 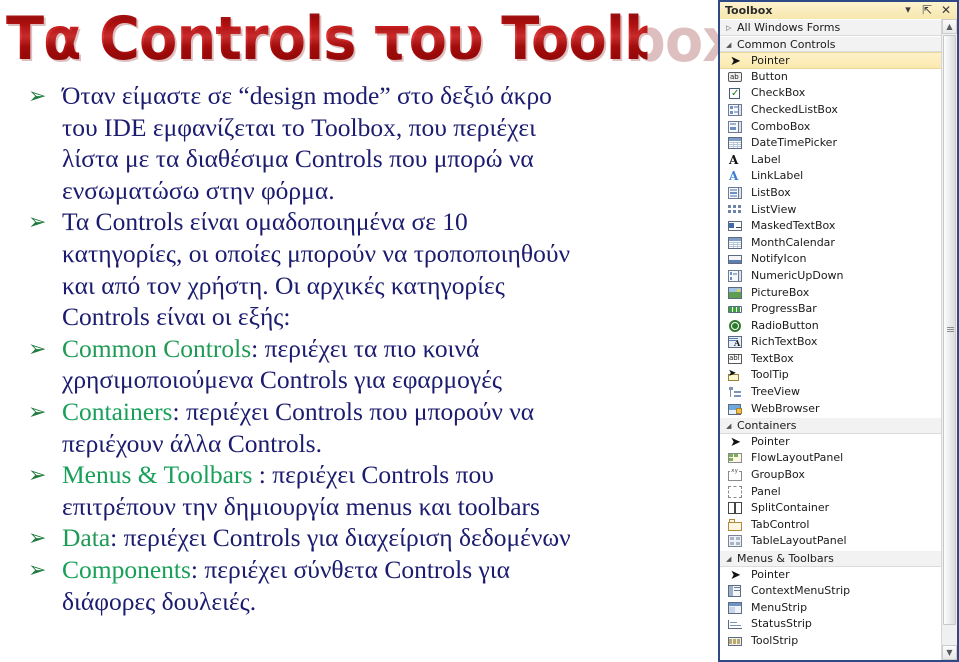 I want to click on toolbox-item-label: Panel, so click(x=766, y=491).